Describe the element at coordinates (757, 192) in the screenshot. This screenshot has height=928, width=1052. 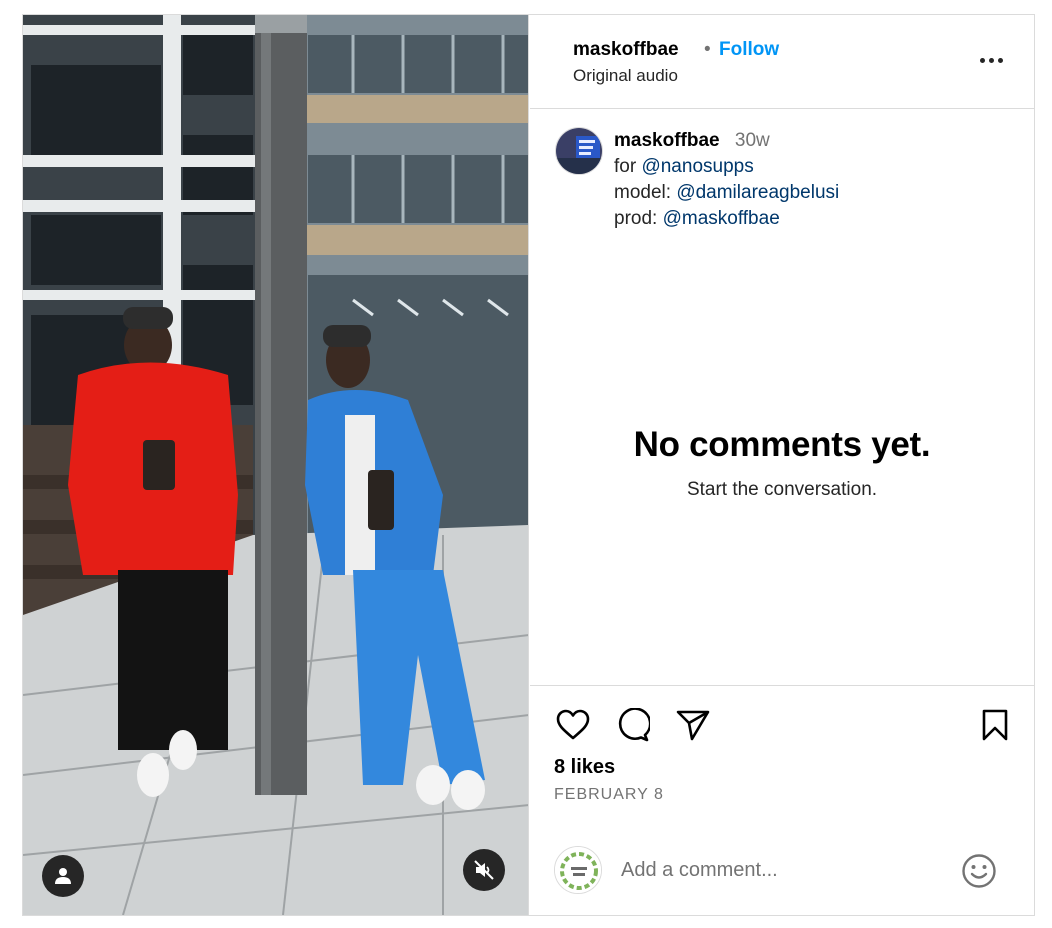
I see `mention-link: @damilareagbelusi` at that location.